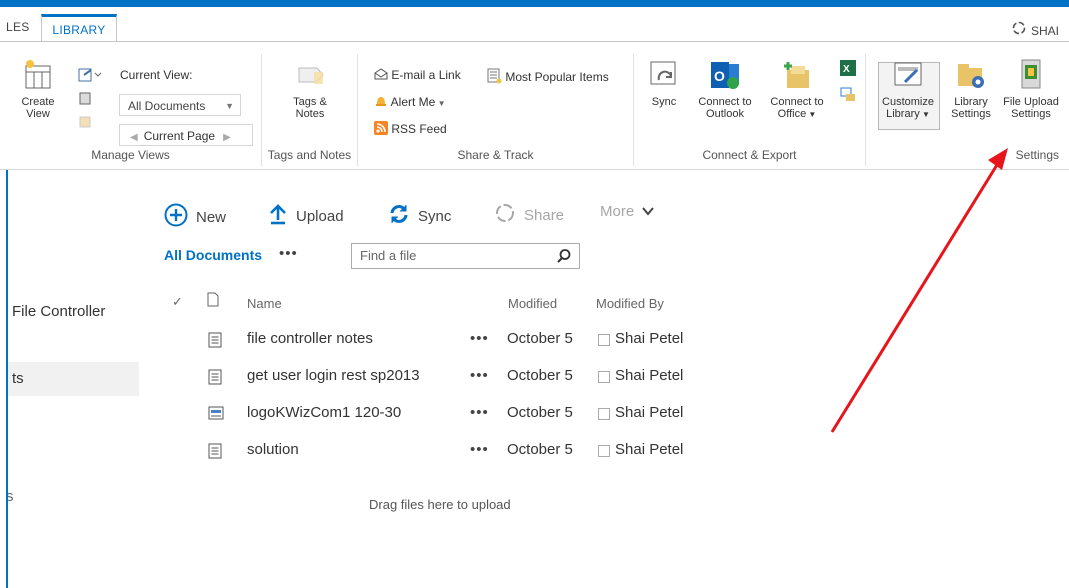 This screenshot has height=588, width=1069. Describe the element at coordinates (919, 290) in the screenshot. I see `annotation-arrow` at that location.